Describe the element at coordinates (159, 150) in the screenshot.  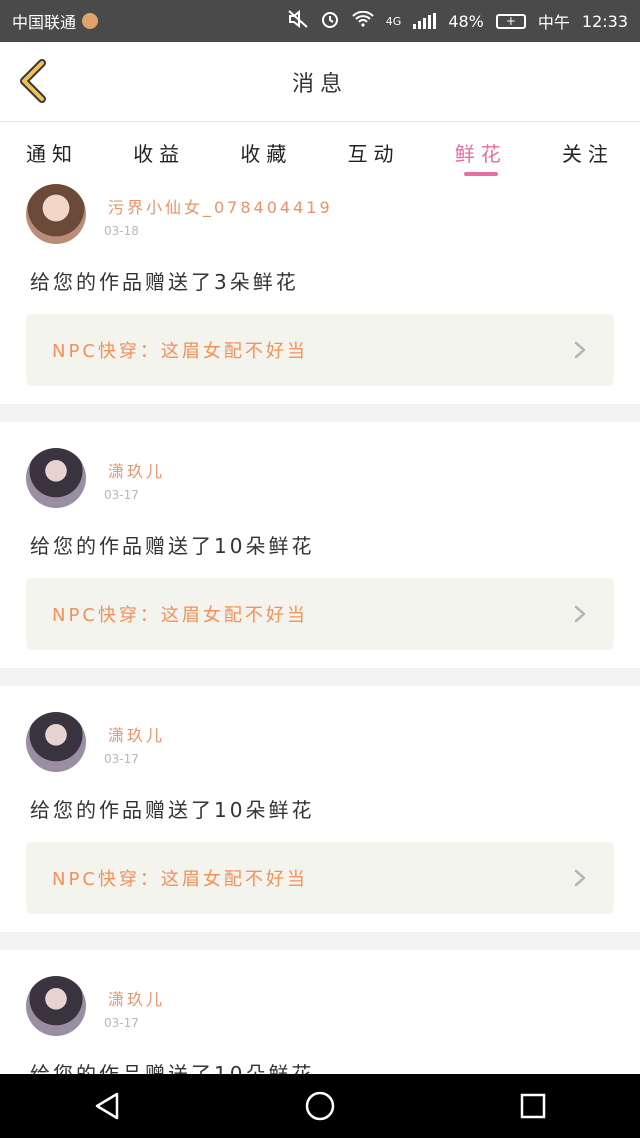
I see `tab-earnings: 收益` at that location.